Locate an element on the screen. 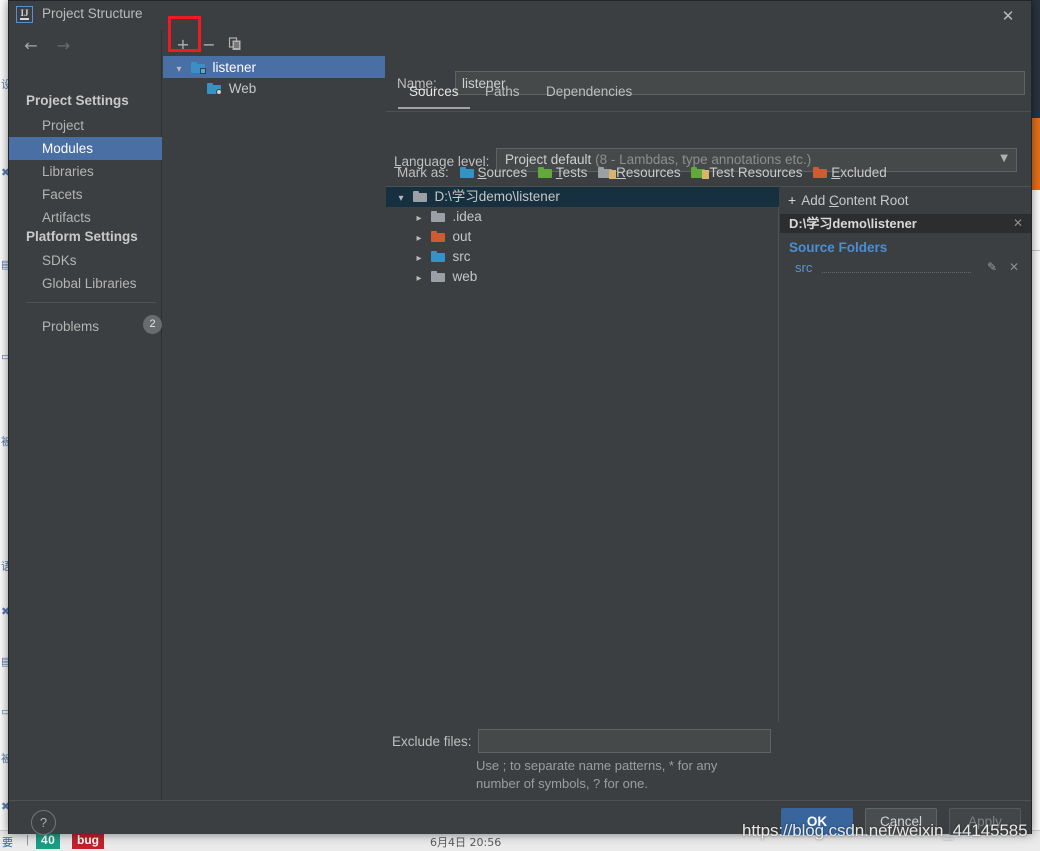 The height and width of the screenshot is (851, 1040). sidebar-item-libraries: Libraries is located at coordinates (85, 171).